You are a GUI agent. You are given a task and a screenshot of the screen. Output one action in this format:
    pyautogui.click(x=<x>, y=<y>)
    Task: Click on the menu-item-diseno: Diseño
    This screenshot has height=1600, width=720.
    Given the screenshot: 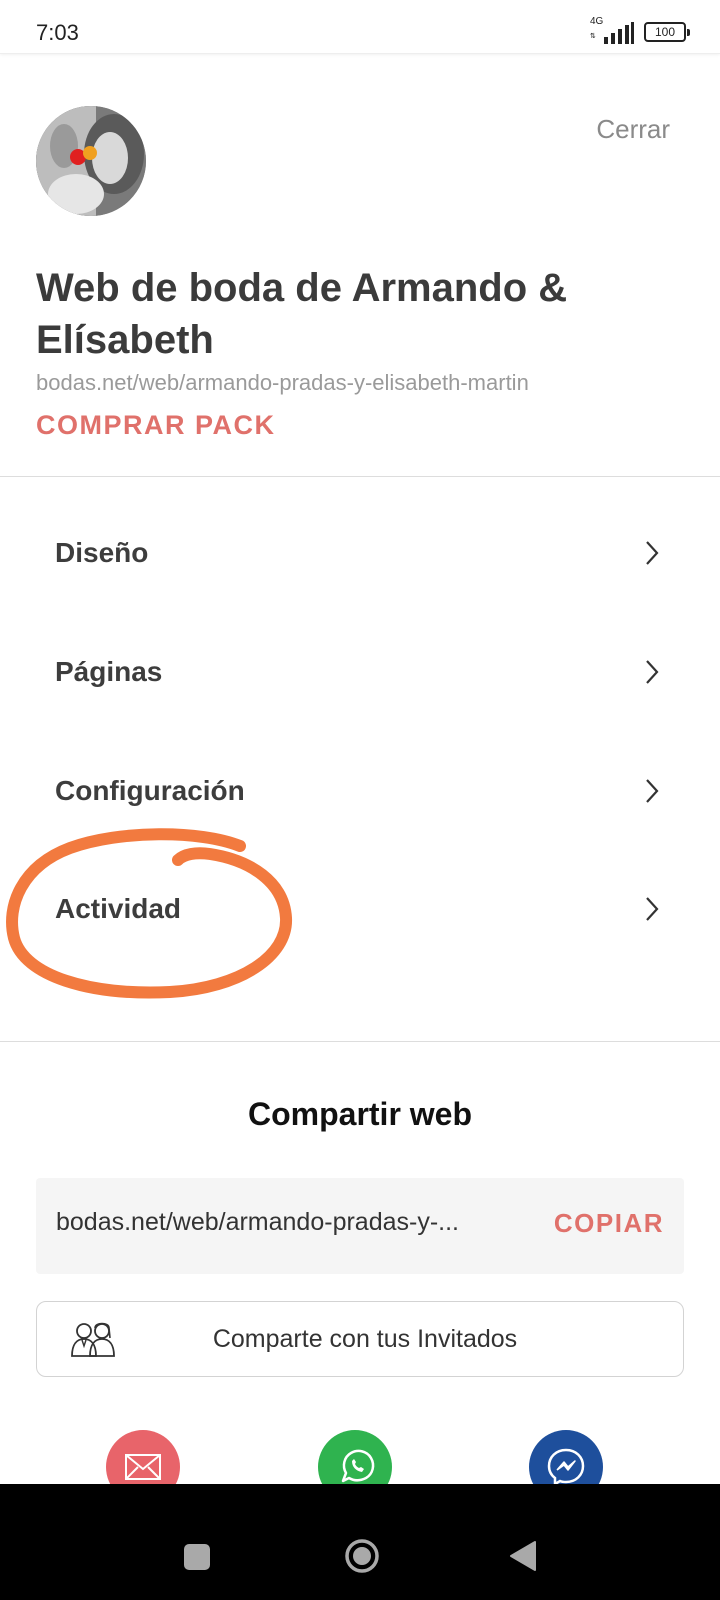 What is the action you would take?
    pyautogui.click(x=360, y=553)
    